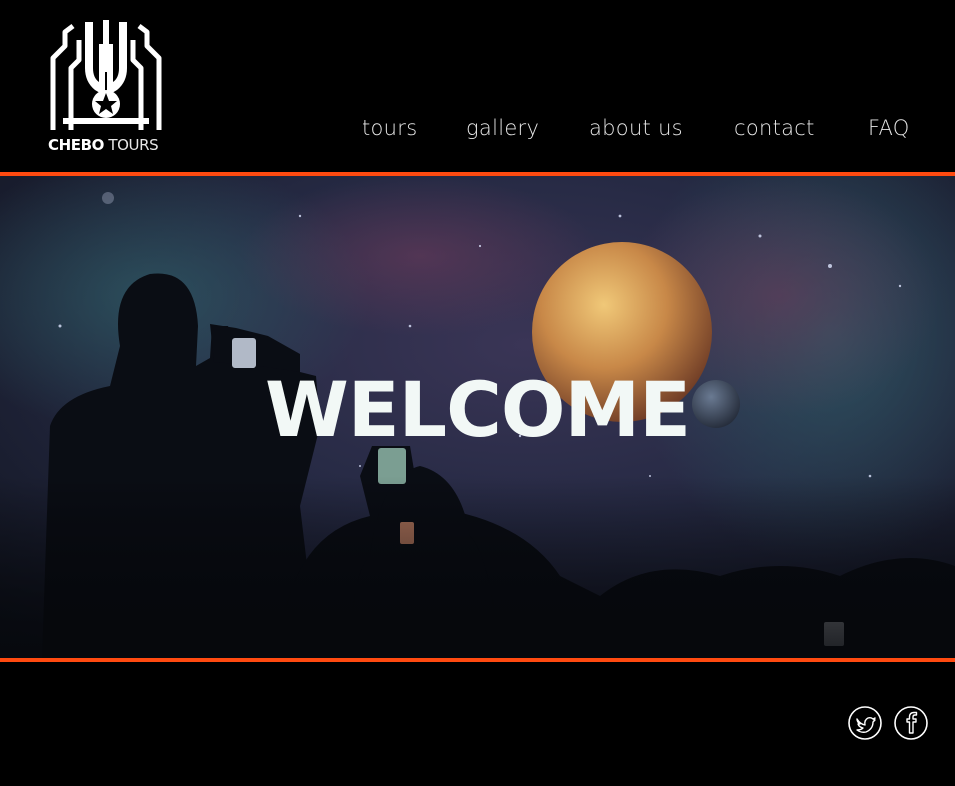 The image size is (955, 786). Describe the element at coordinates (389, 128) in the screenshot. I see `nav-item-tours: tours` at that location.